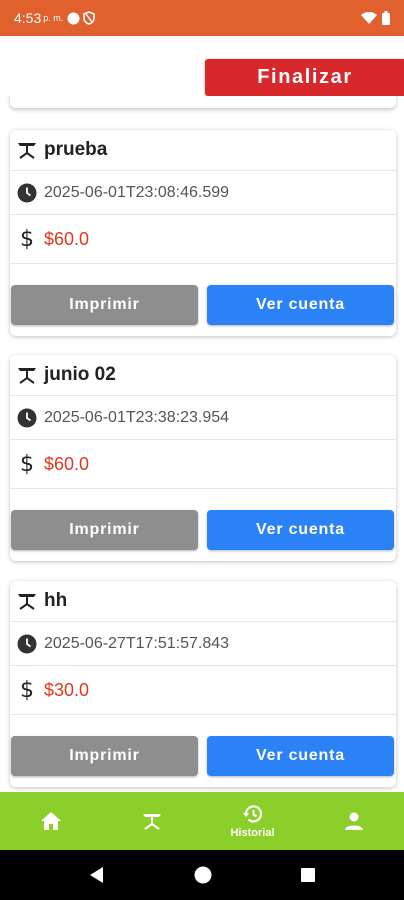 The image size is (404, 900). Describe the element at coordinates (80, 374) in the screenshot. I see `order-name: junio 02` at that location.